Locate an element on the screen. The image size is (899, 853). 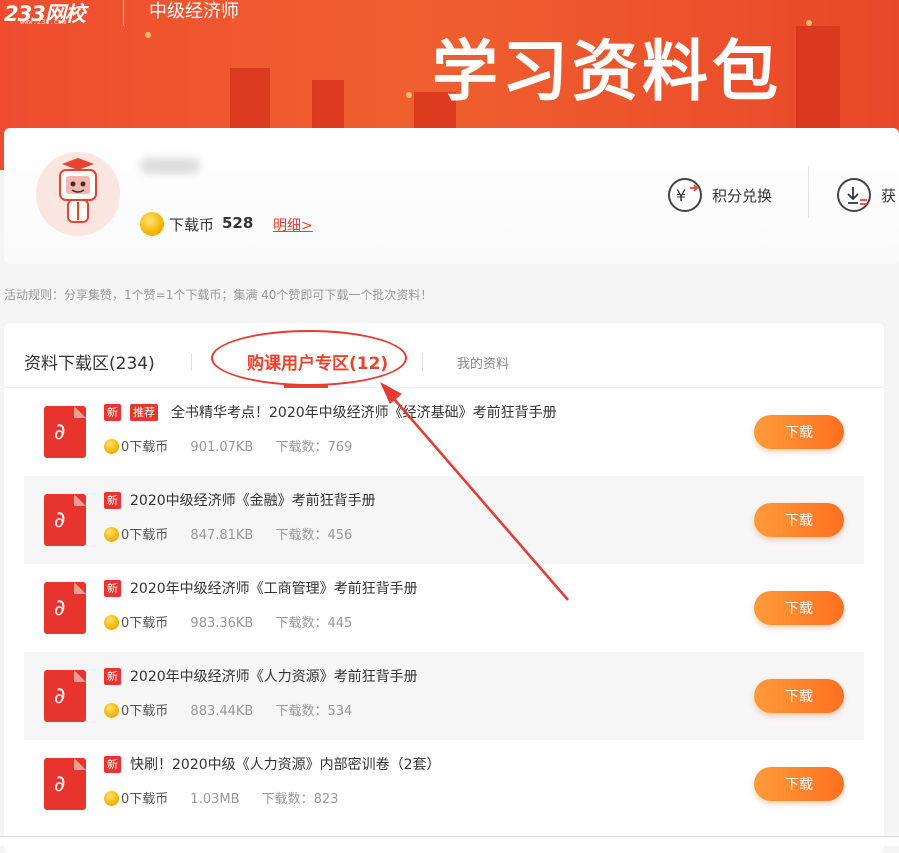
download-count: 下载数：534 is located at coordinates (314, 711).